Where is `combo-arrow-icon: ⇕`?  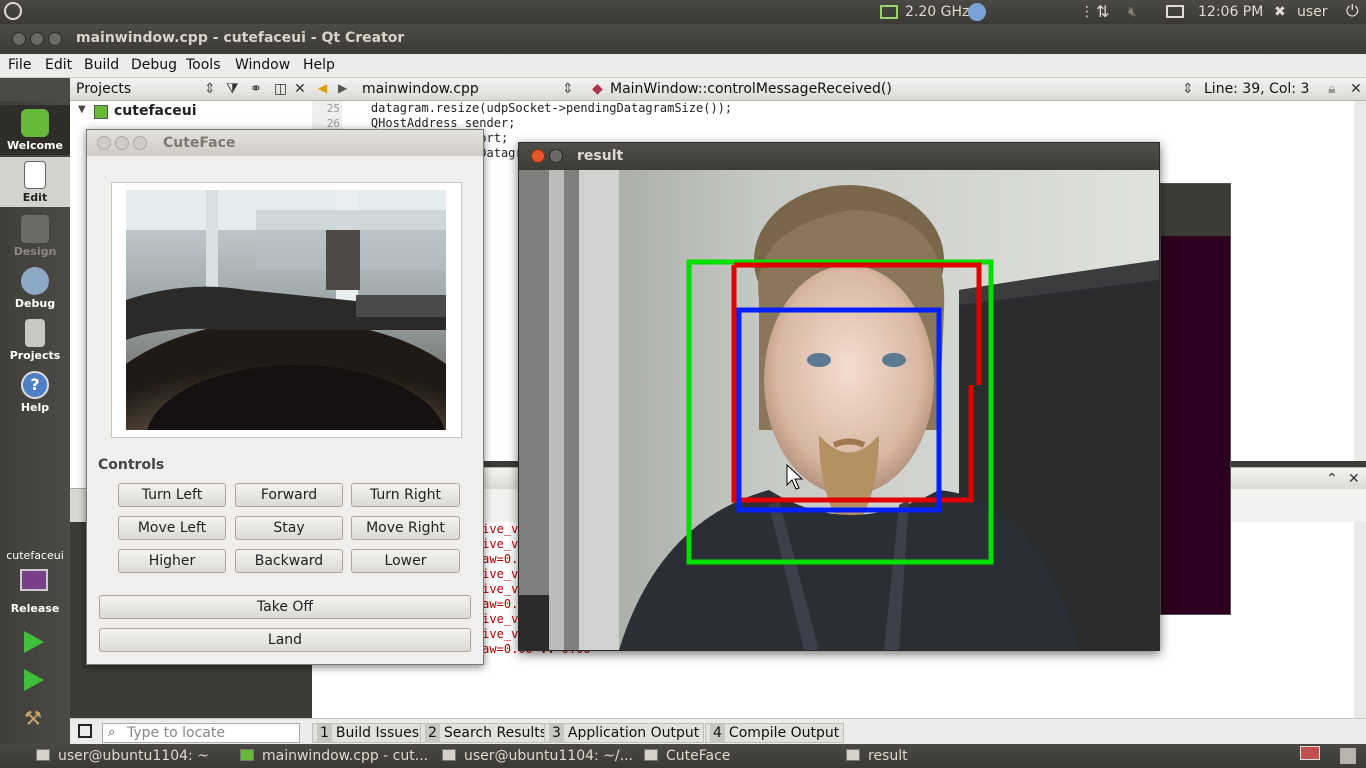 combo-arrow-icon: ⇕ is located at coordinates (210, 89).